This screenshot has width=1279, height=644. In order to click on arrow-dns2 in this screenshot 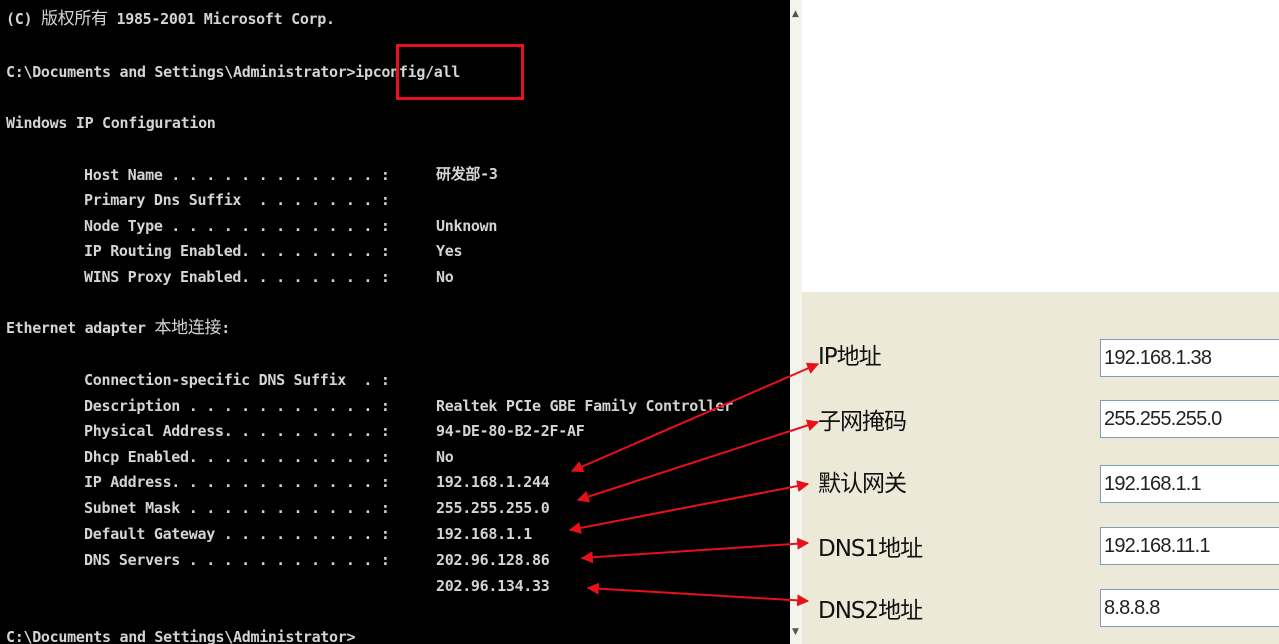, I will do `click(698, 594)`.